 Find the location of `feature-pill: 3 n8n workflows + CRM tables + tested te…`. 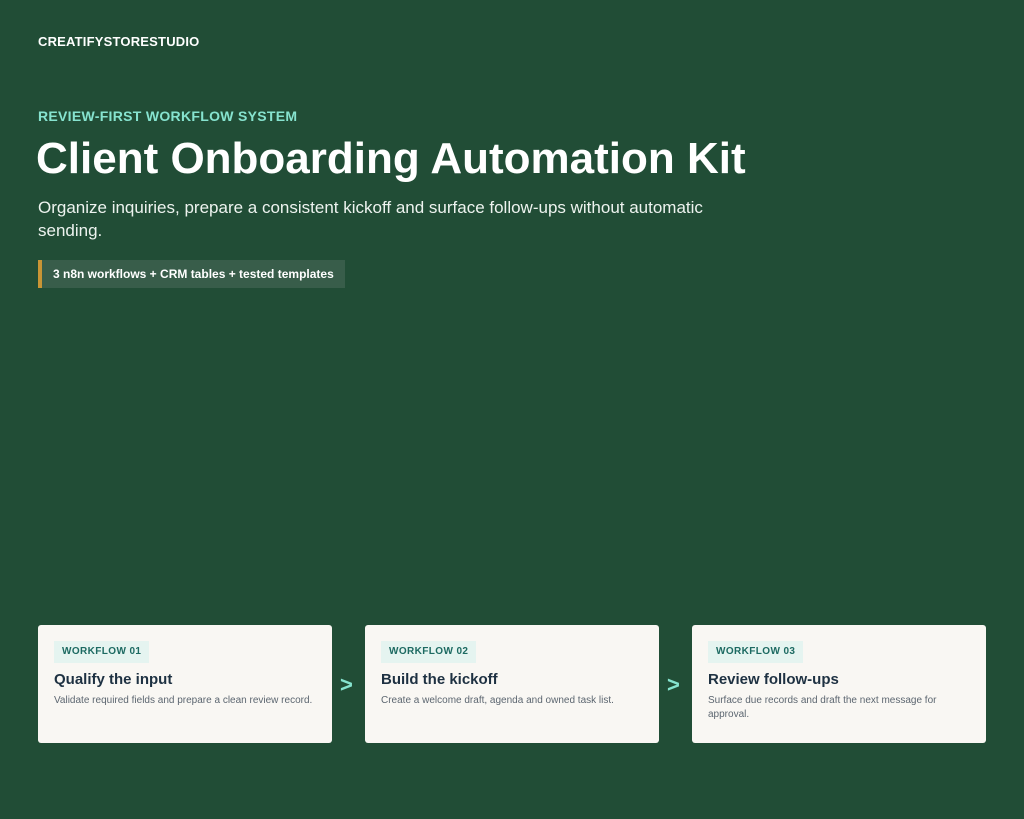

feature-pill: 3 n8n workflows + CRM tables + tested te… is located at coordinates (191, 274).